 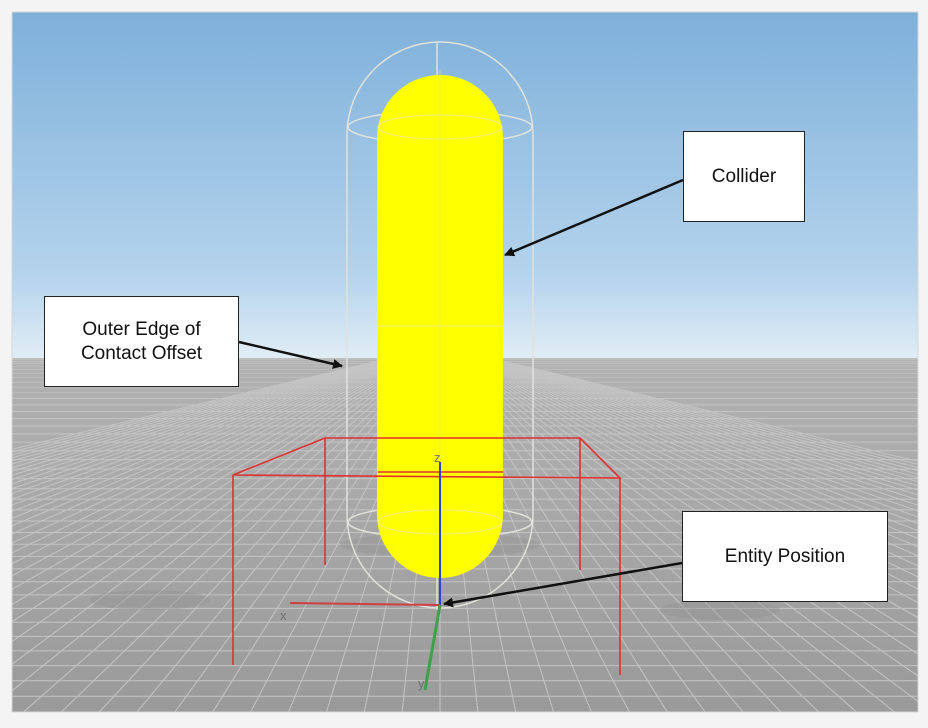 I want to click on contact-offset-callout: Outer Edge of Contact Offset, so click(x=141, y=341).